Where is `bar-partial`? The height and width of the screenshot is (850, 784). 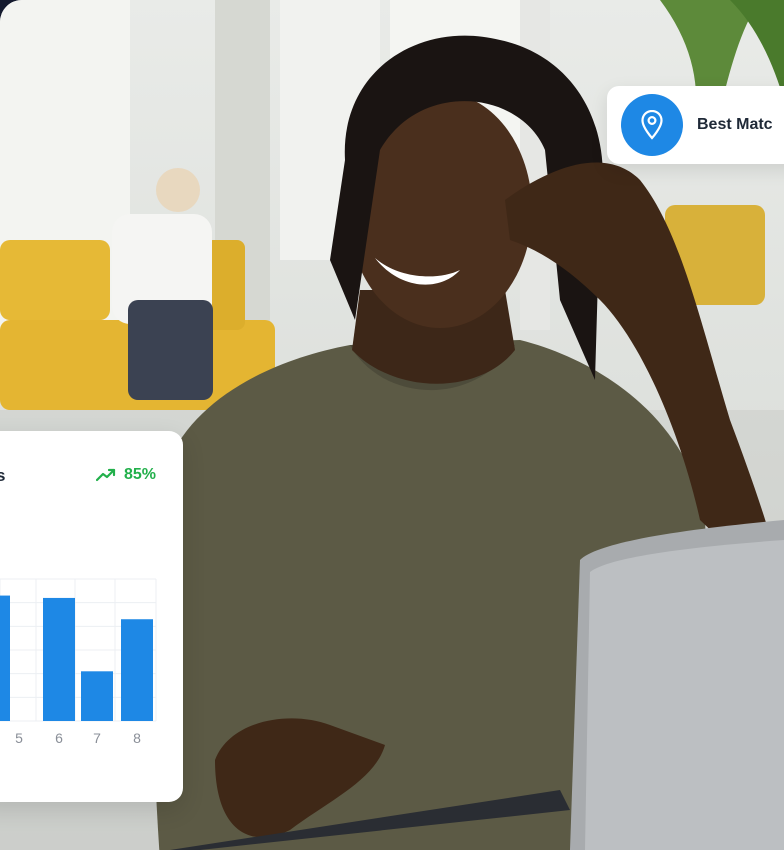 bar-partial is located at coordinates (5, 658).